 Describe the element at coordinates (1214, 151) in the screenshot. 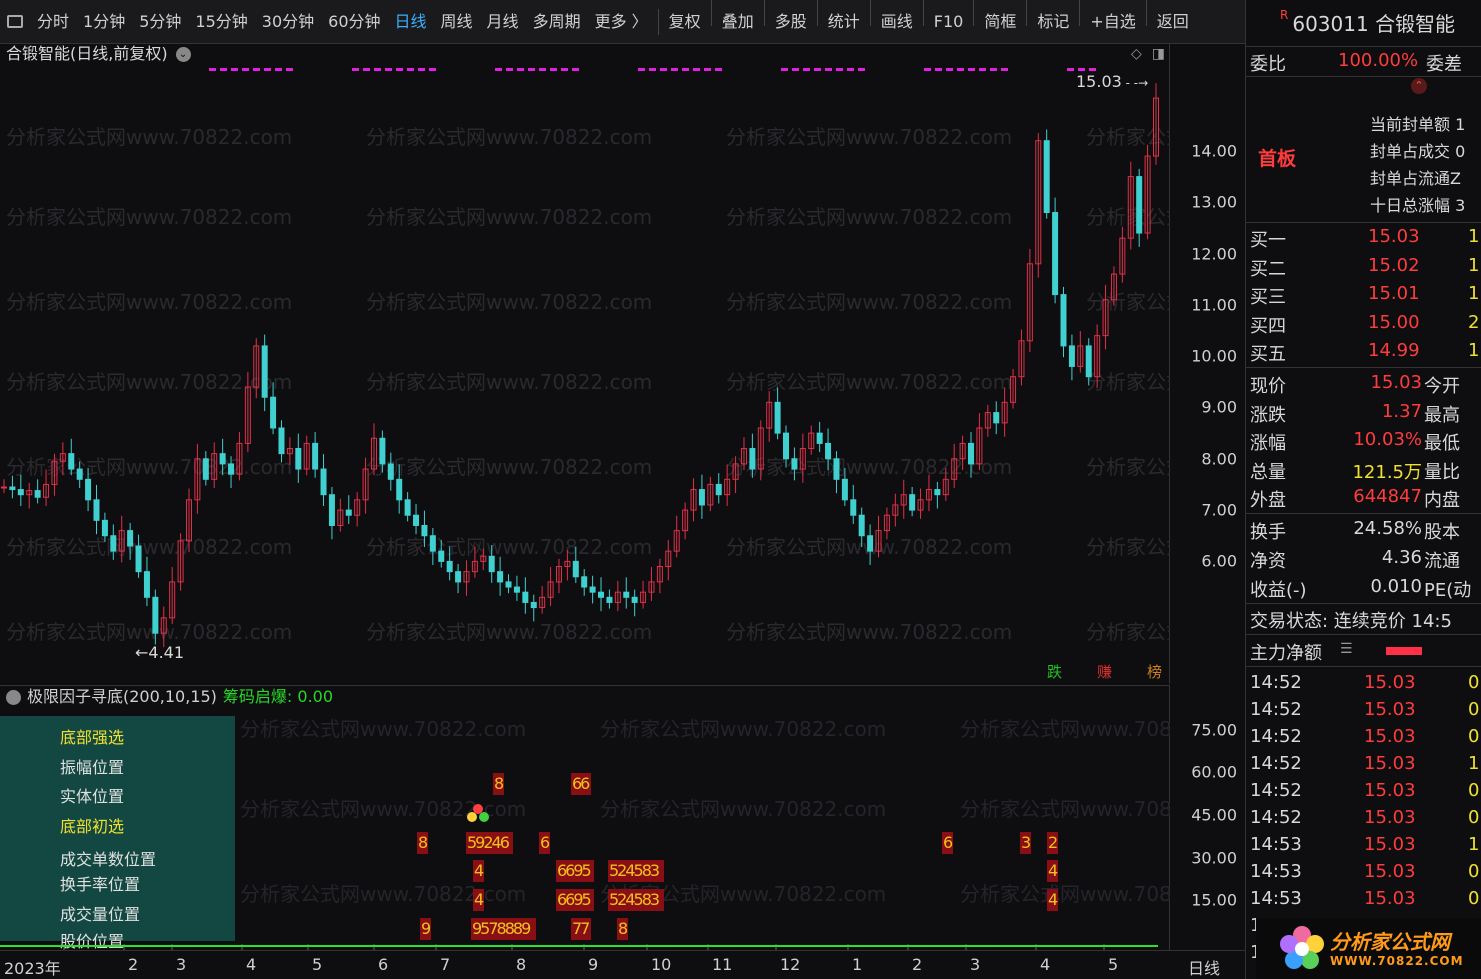

I see `price-tick: 14.00` at that location.